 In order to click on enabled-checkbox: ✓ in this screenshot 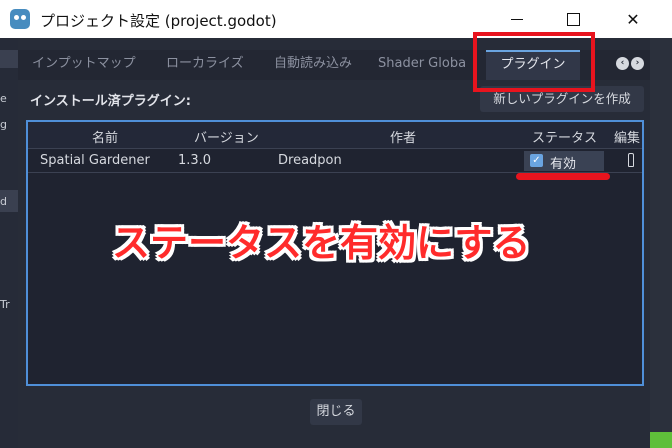, I will do `click(536, 160)`.